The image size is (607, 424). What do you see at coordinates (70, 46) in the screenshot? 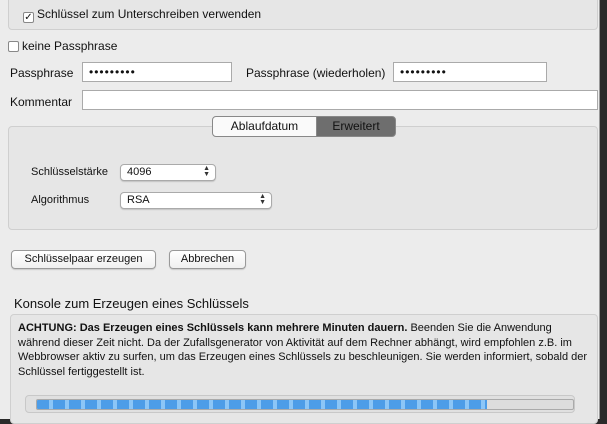
I see `no-passphrase-label: keine Passphrase` at bounding box center [70, 46].